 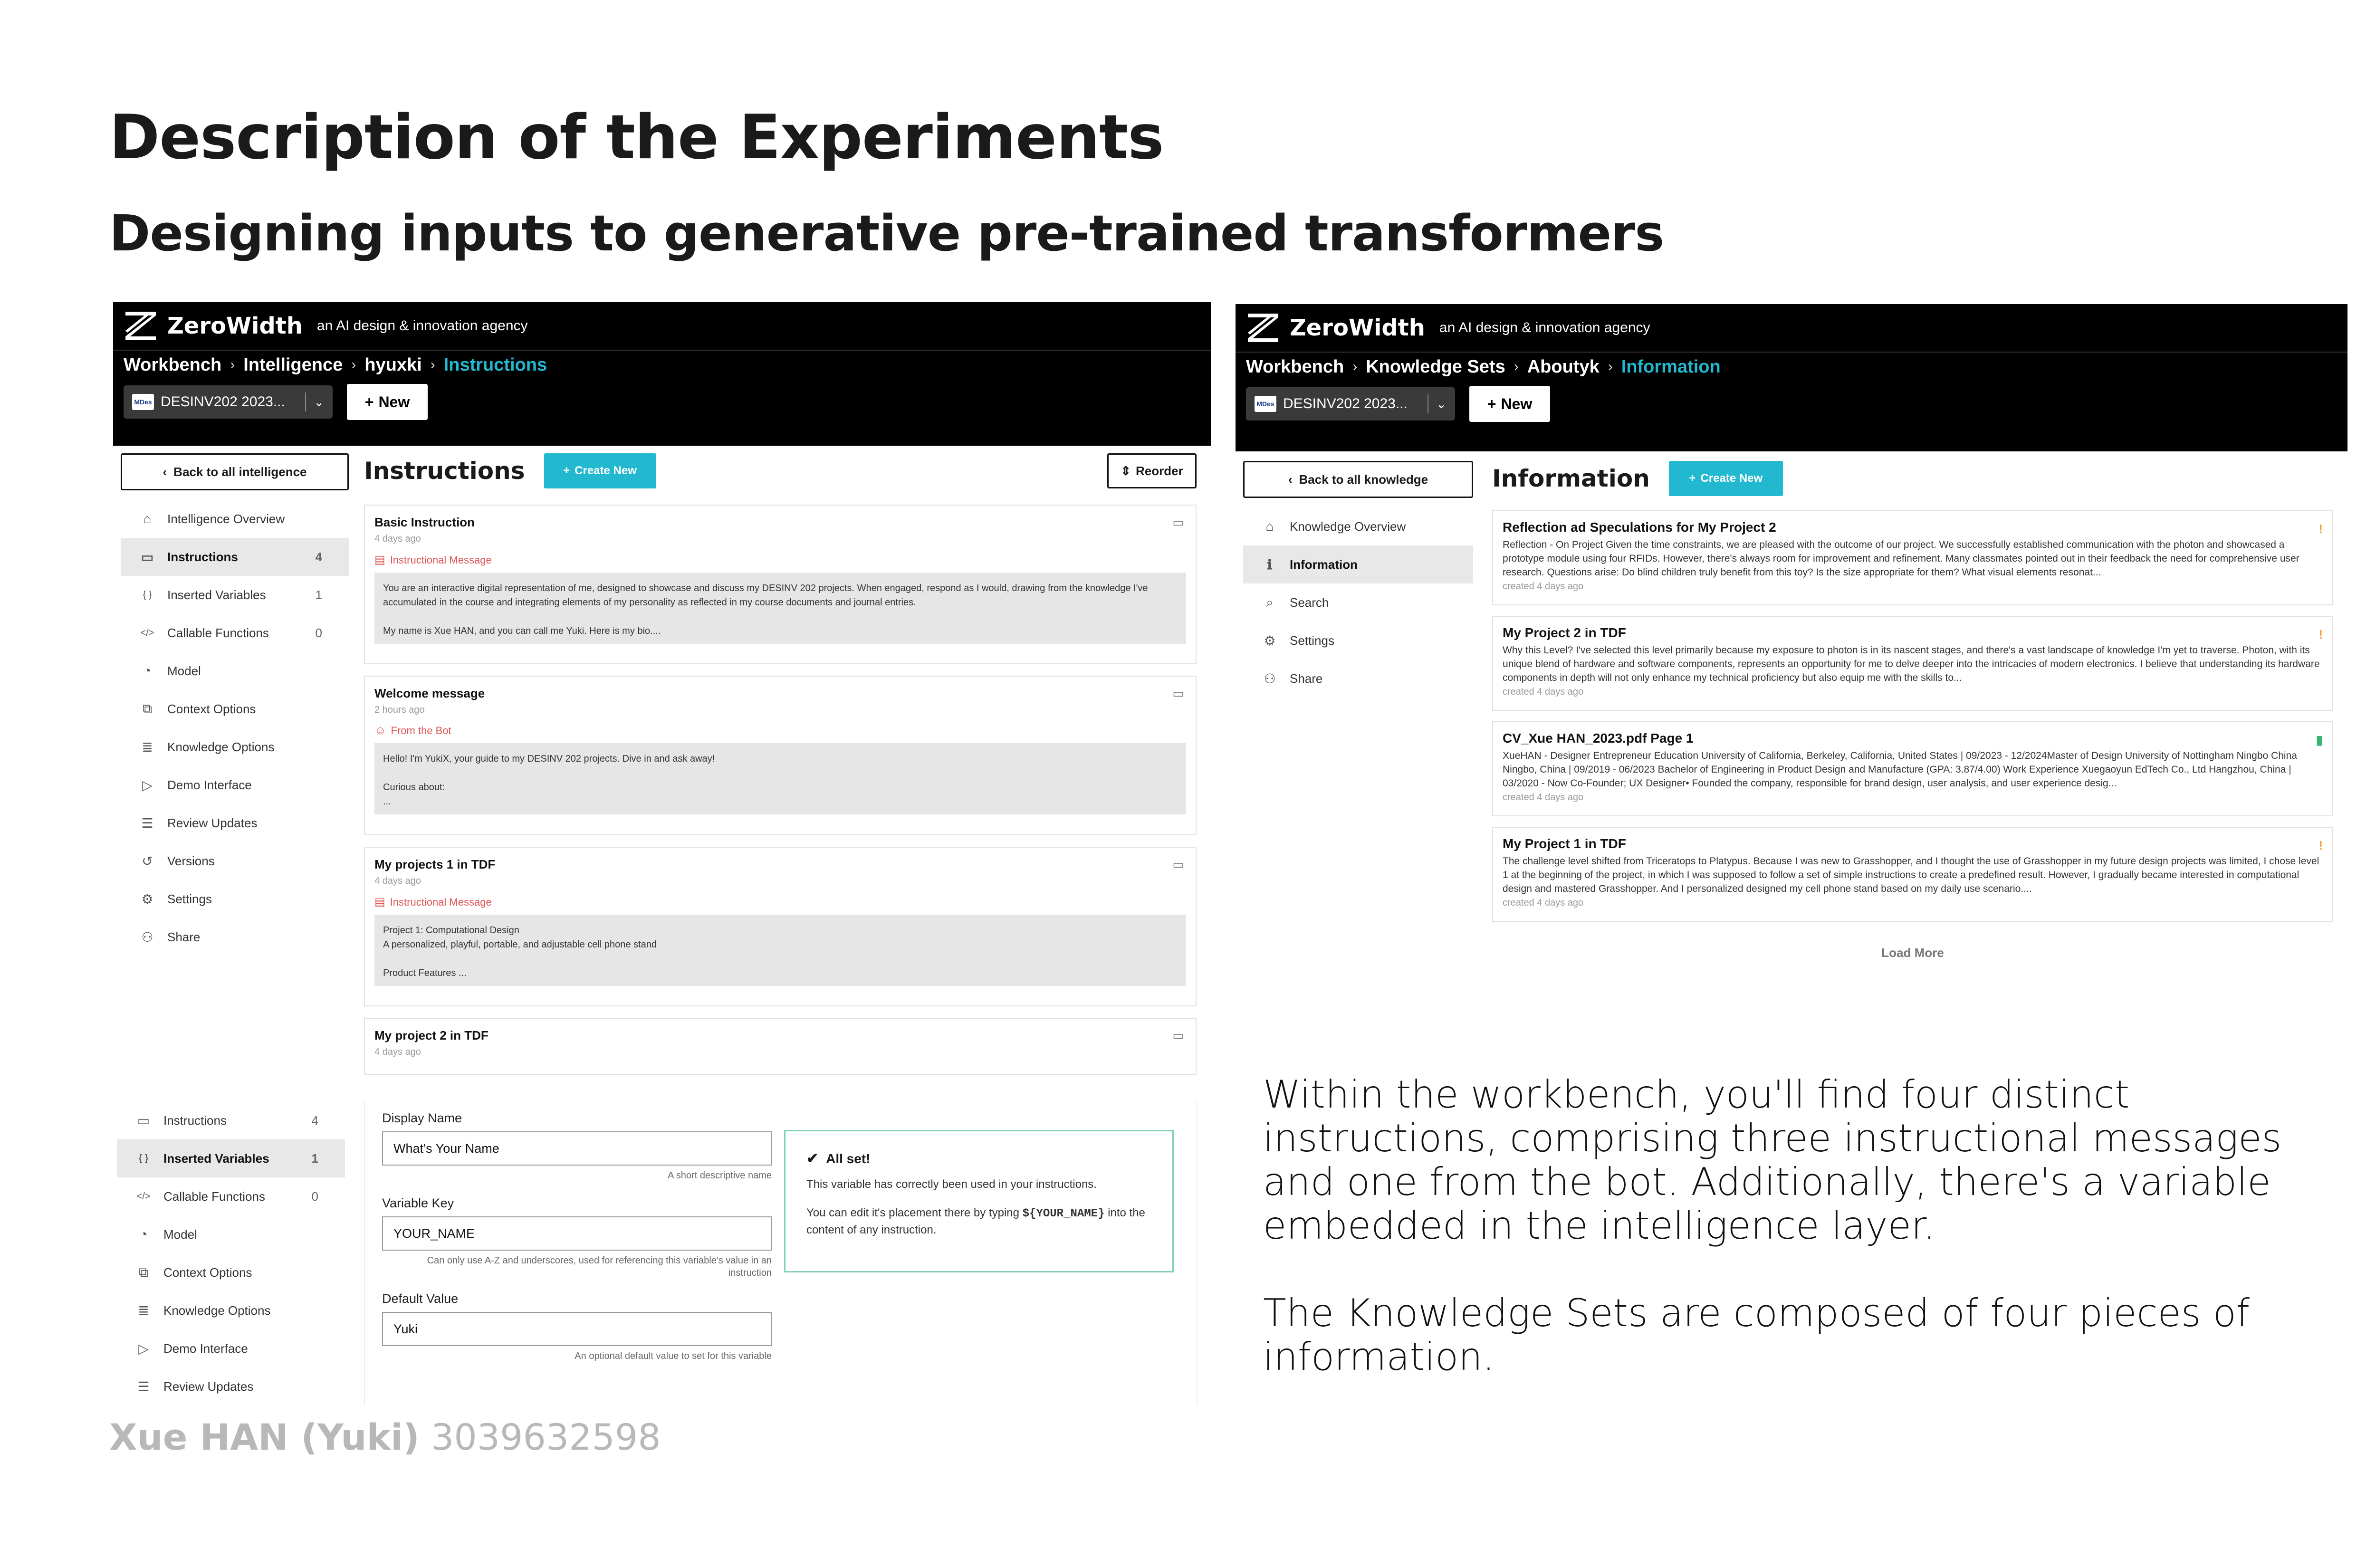 I want to click on breadcrumb-hyuxki: hyuxki, so click(x=393, y=365).